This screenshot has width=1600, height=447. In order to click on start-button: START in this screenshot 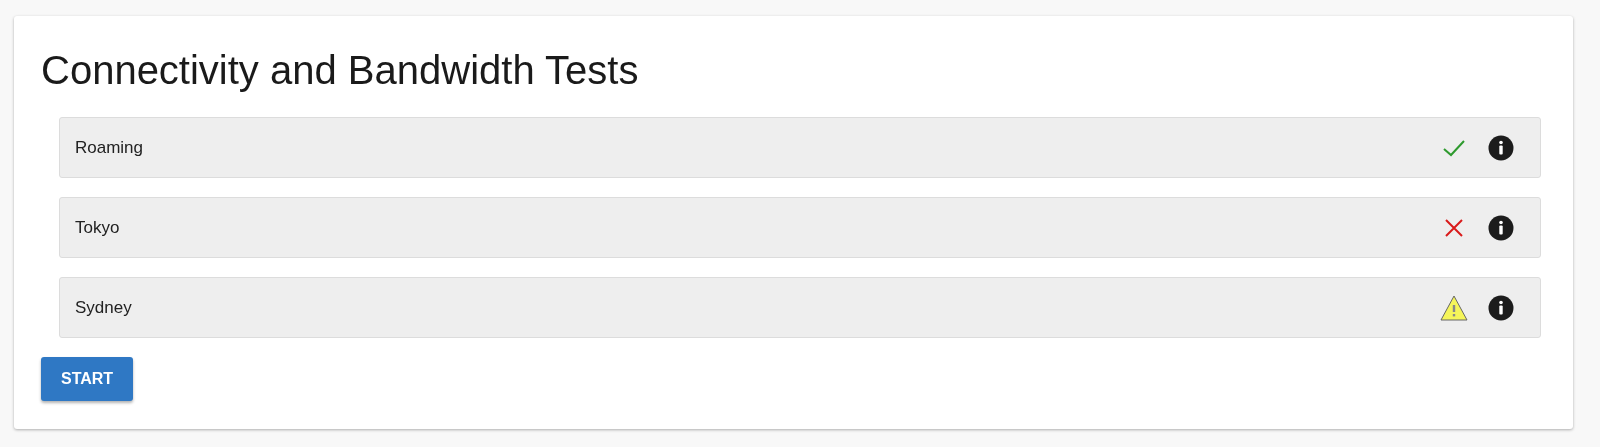, I will do `click(87, 379)`.